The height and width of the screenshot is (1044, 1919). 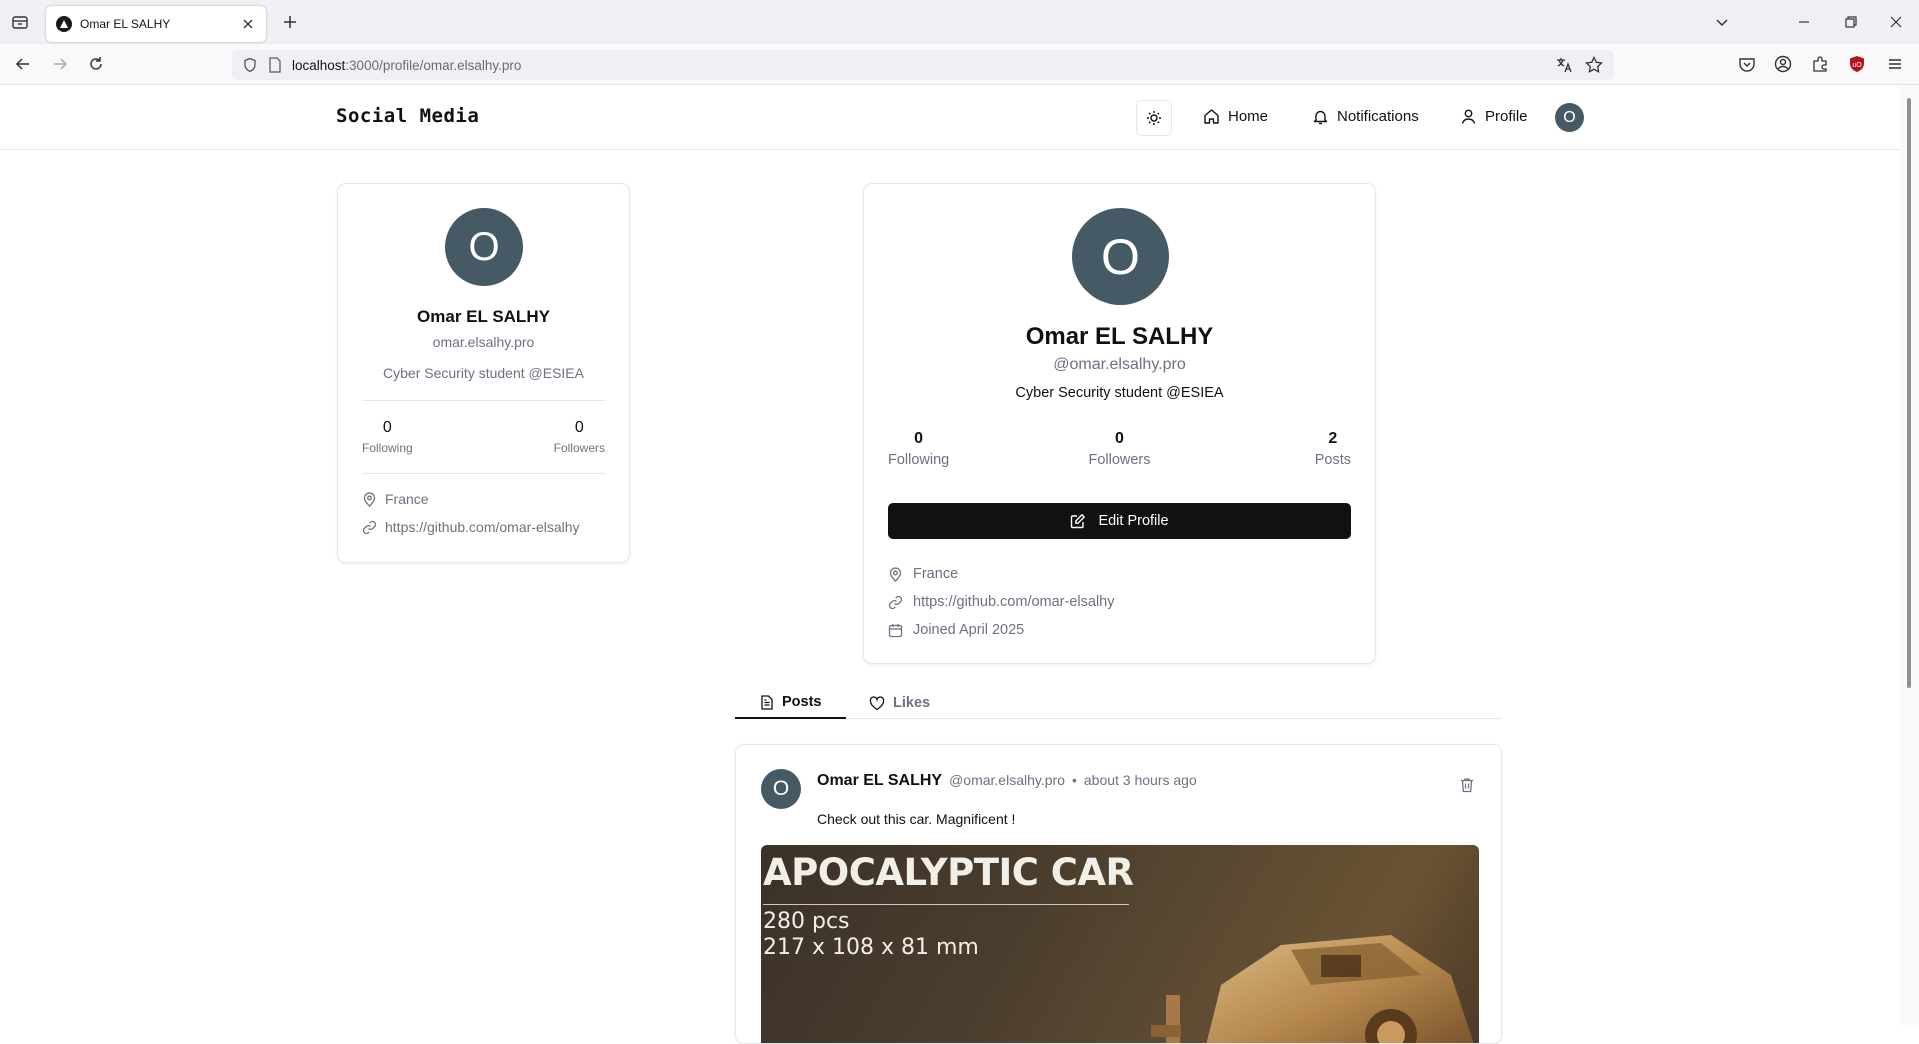 I want to click on tab-posts: Posts, so click(x=790, y=703).